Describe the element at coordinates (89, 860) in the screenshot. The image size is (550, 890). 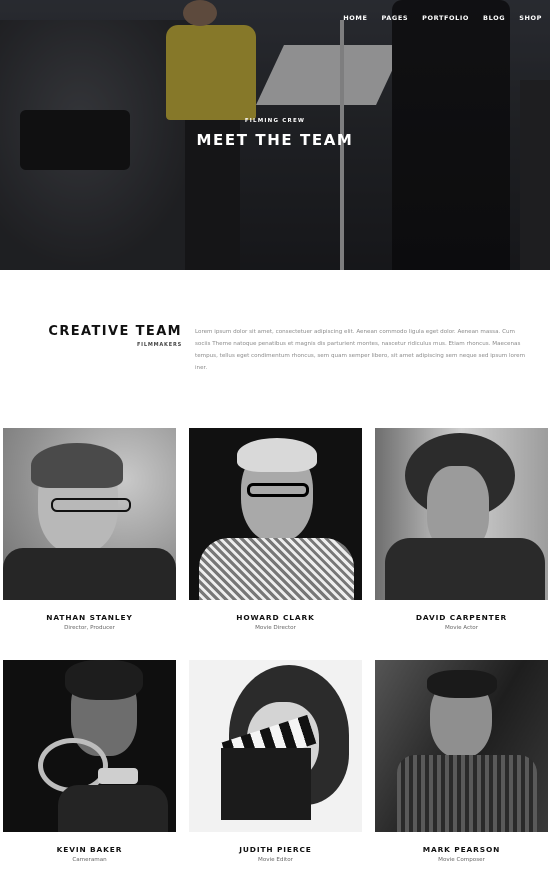
I see `team-member-role: Cameraman` at that location.